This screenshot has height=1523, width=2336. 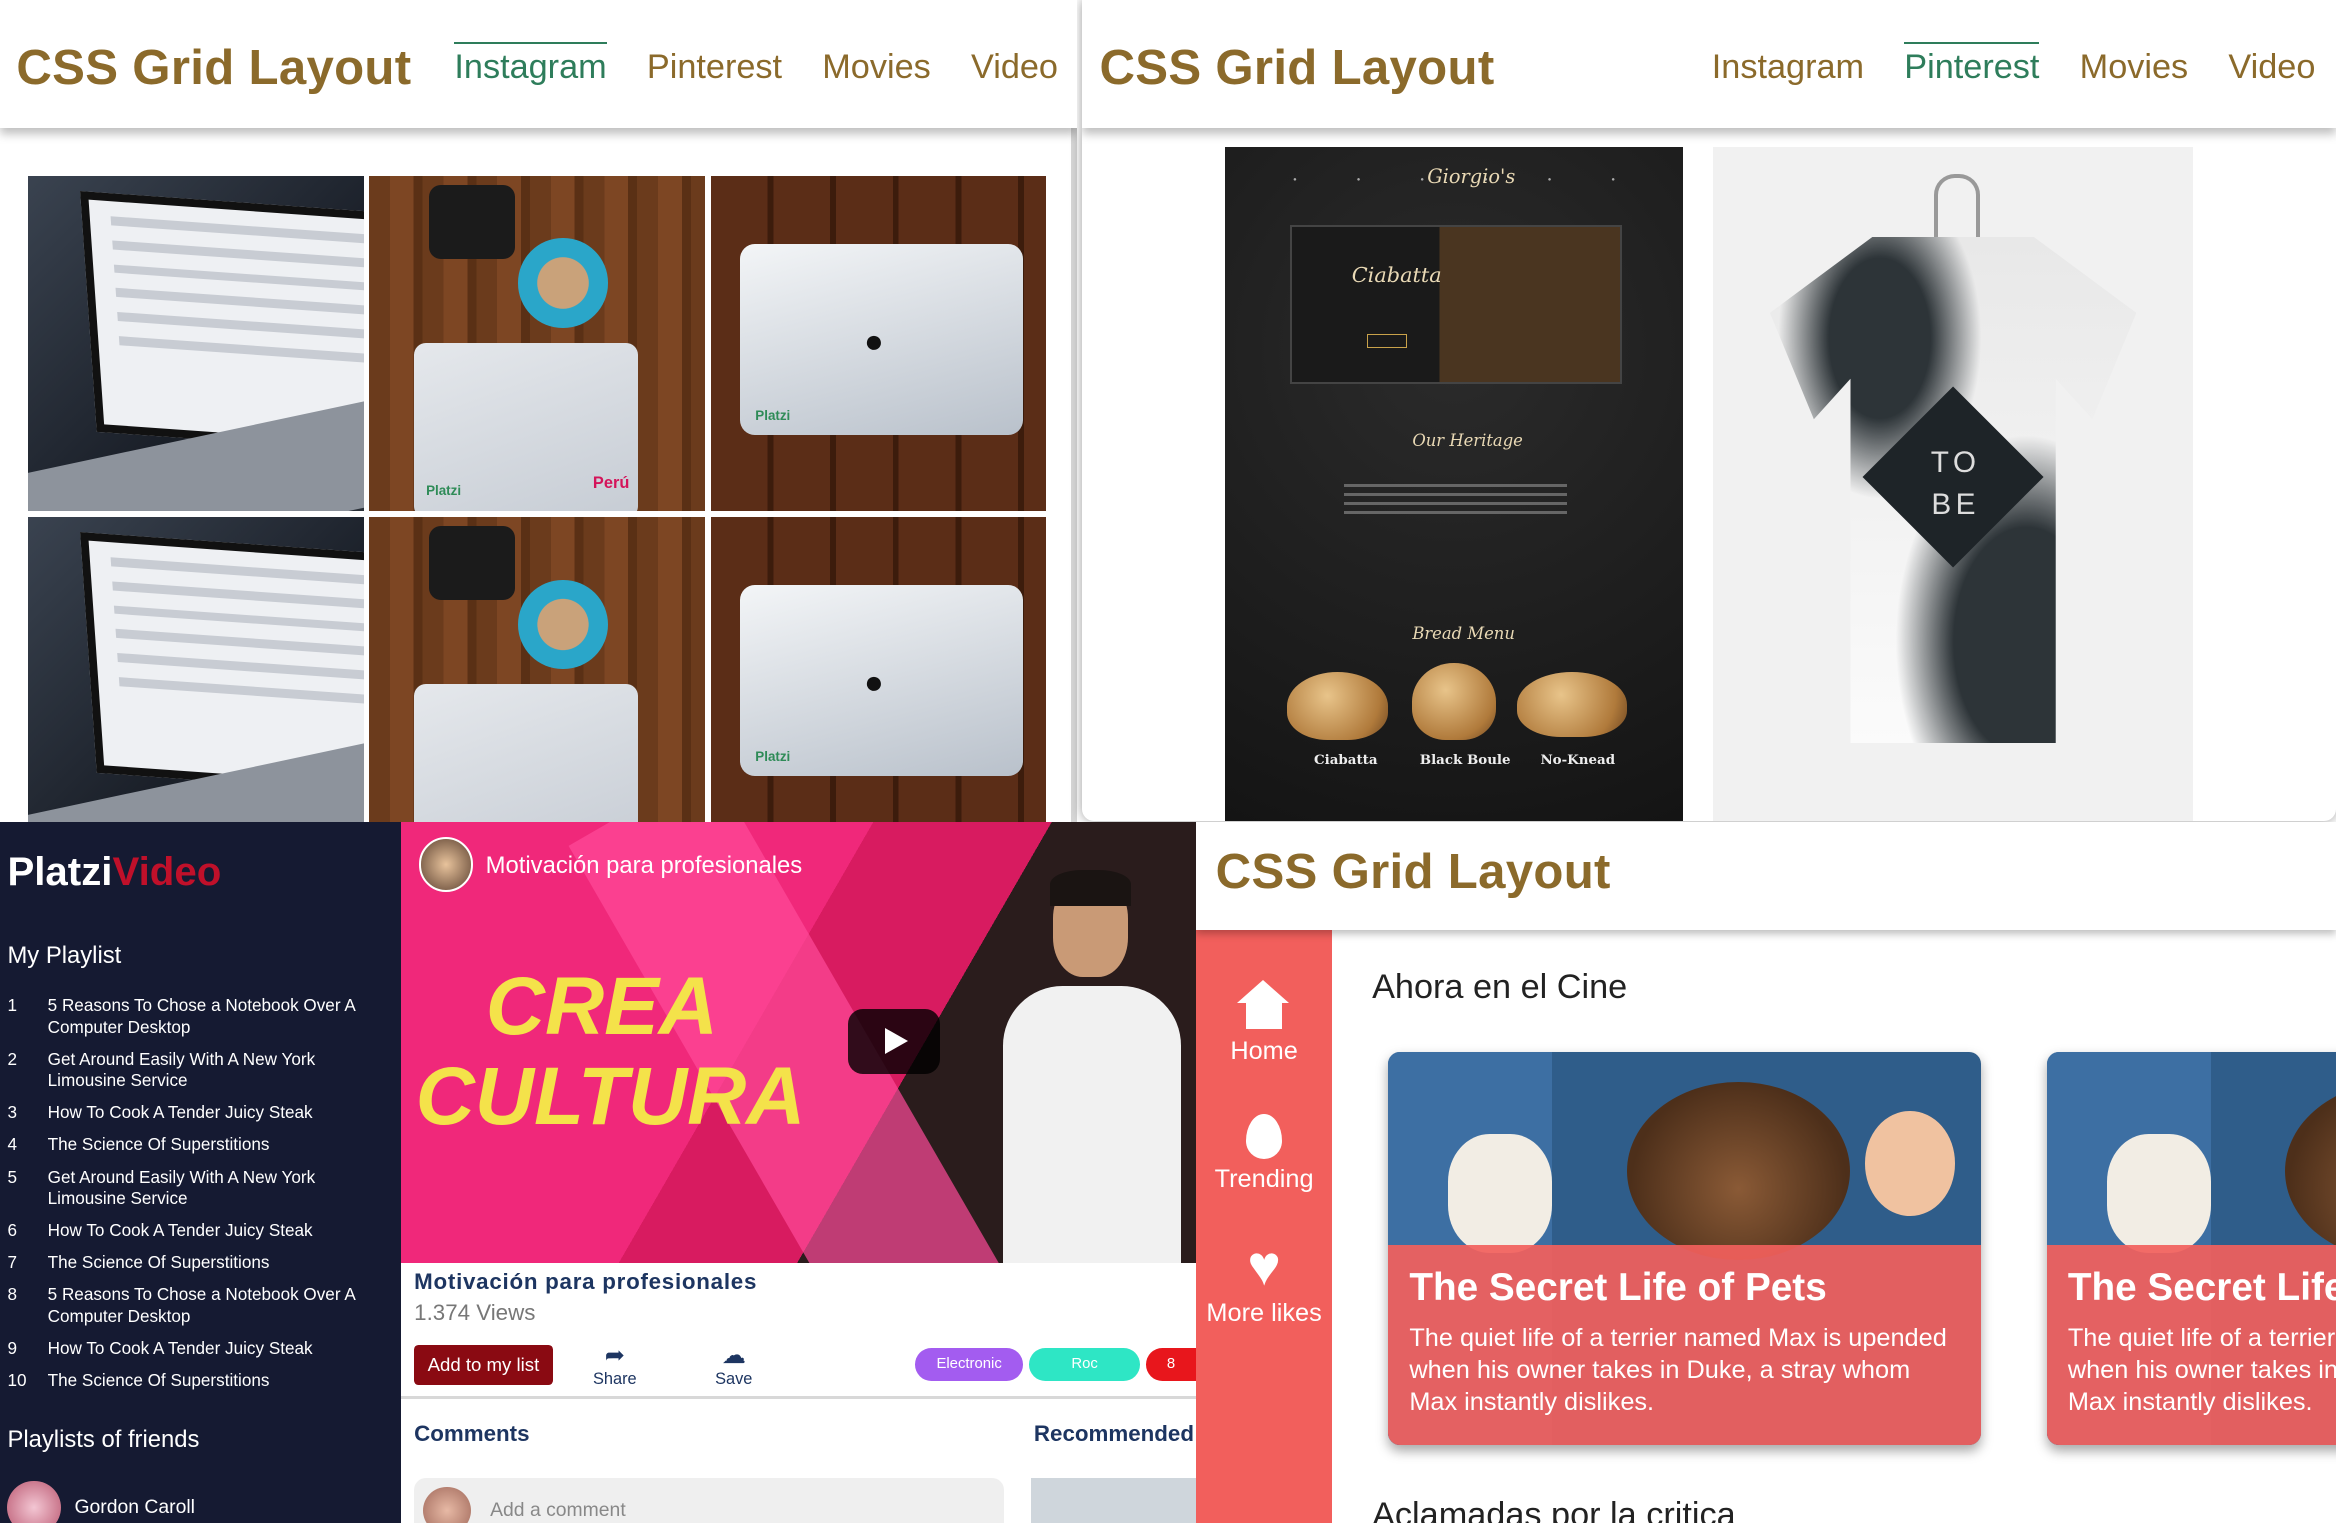 I want to click on friend-item: Gordon Caroll, so click(x=101, y=1501).